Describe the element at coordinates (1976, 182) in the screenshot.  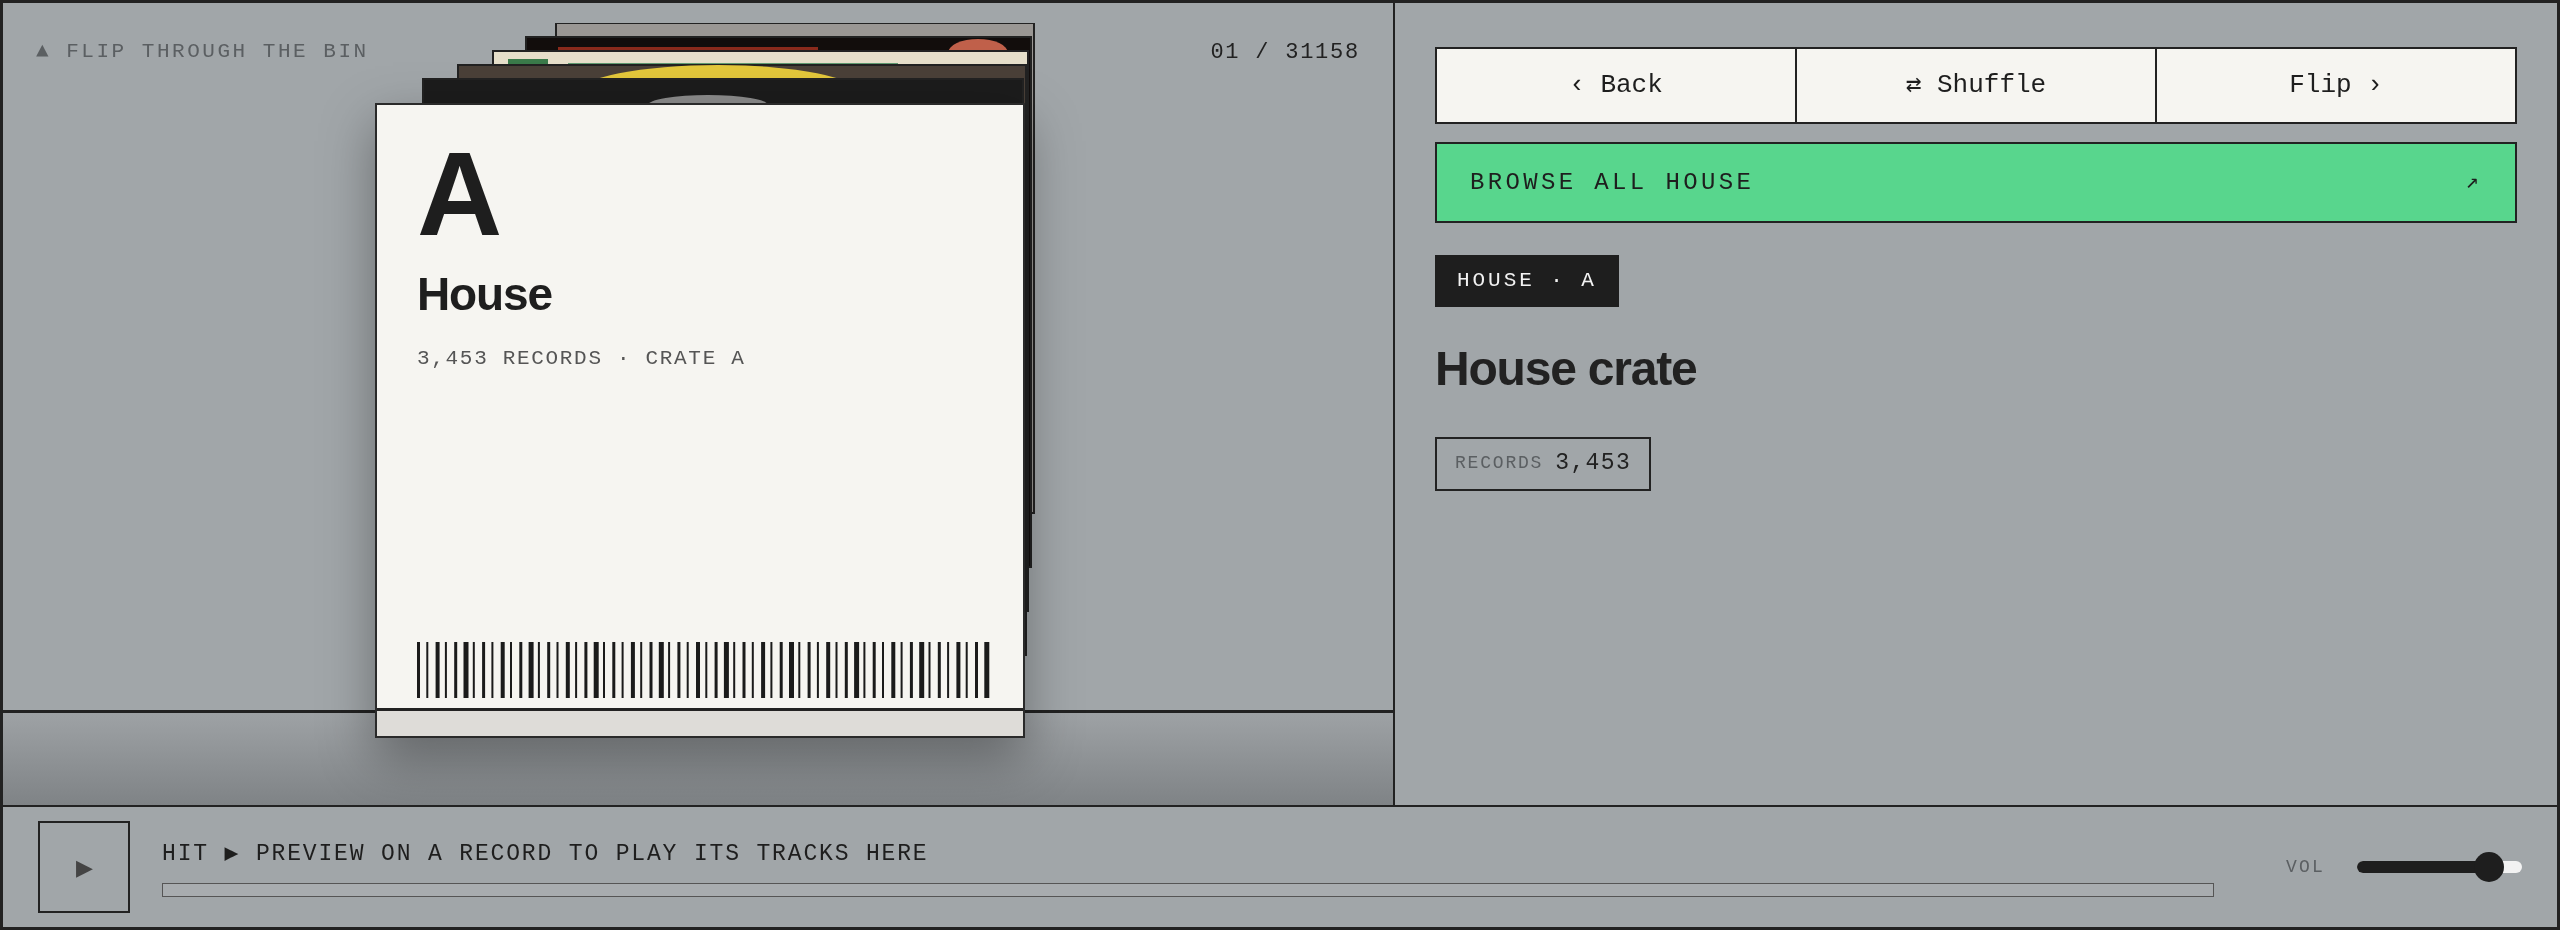
I see `browse-button: BROWSE ALL HOUSE ↗` at that location.